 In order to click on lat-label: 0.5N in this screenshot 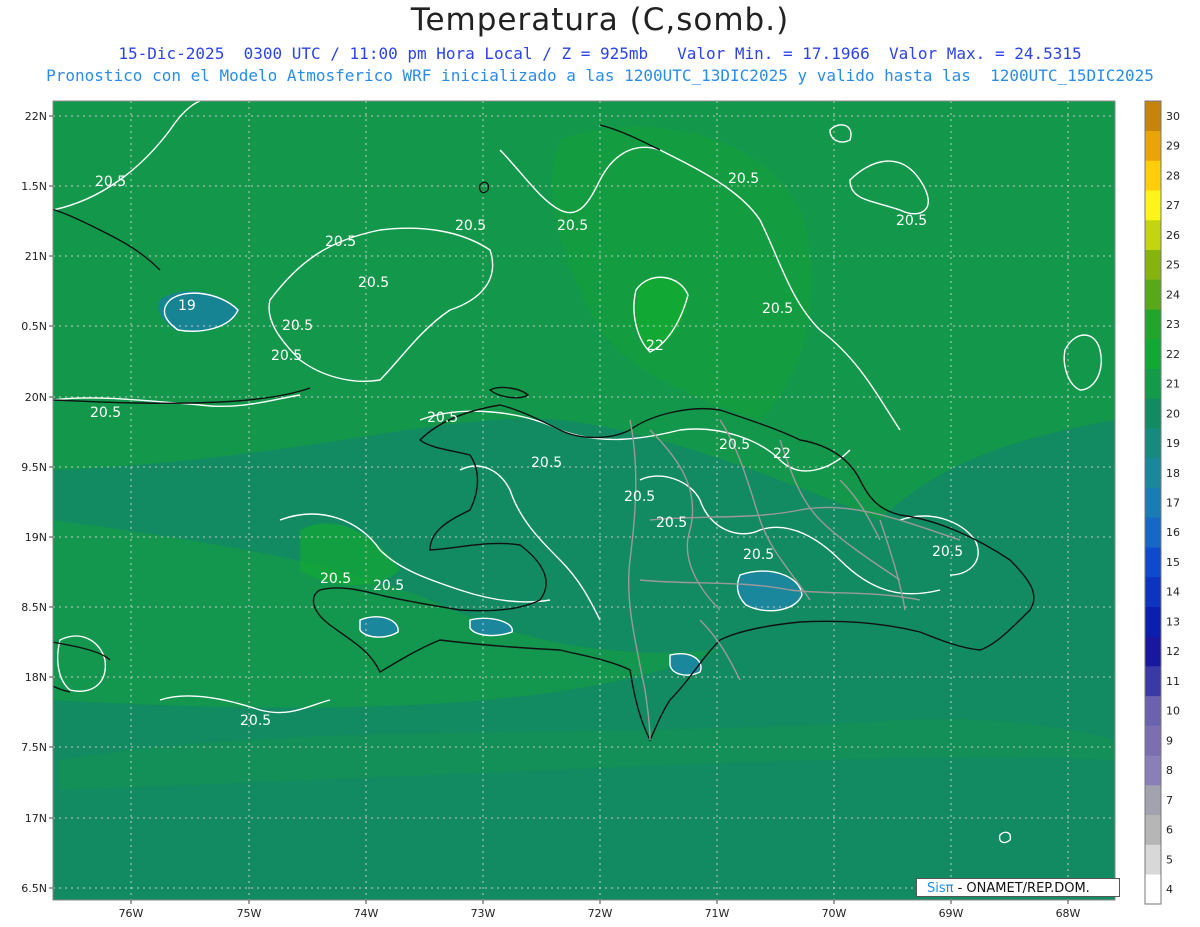, I will do `click(34, 326)`.